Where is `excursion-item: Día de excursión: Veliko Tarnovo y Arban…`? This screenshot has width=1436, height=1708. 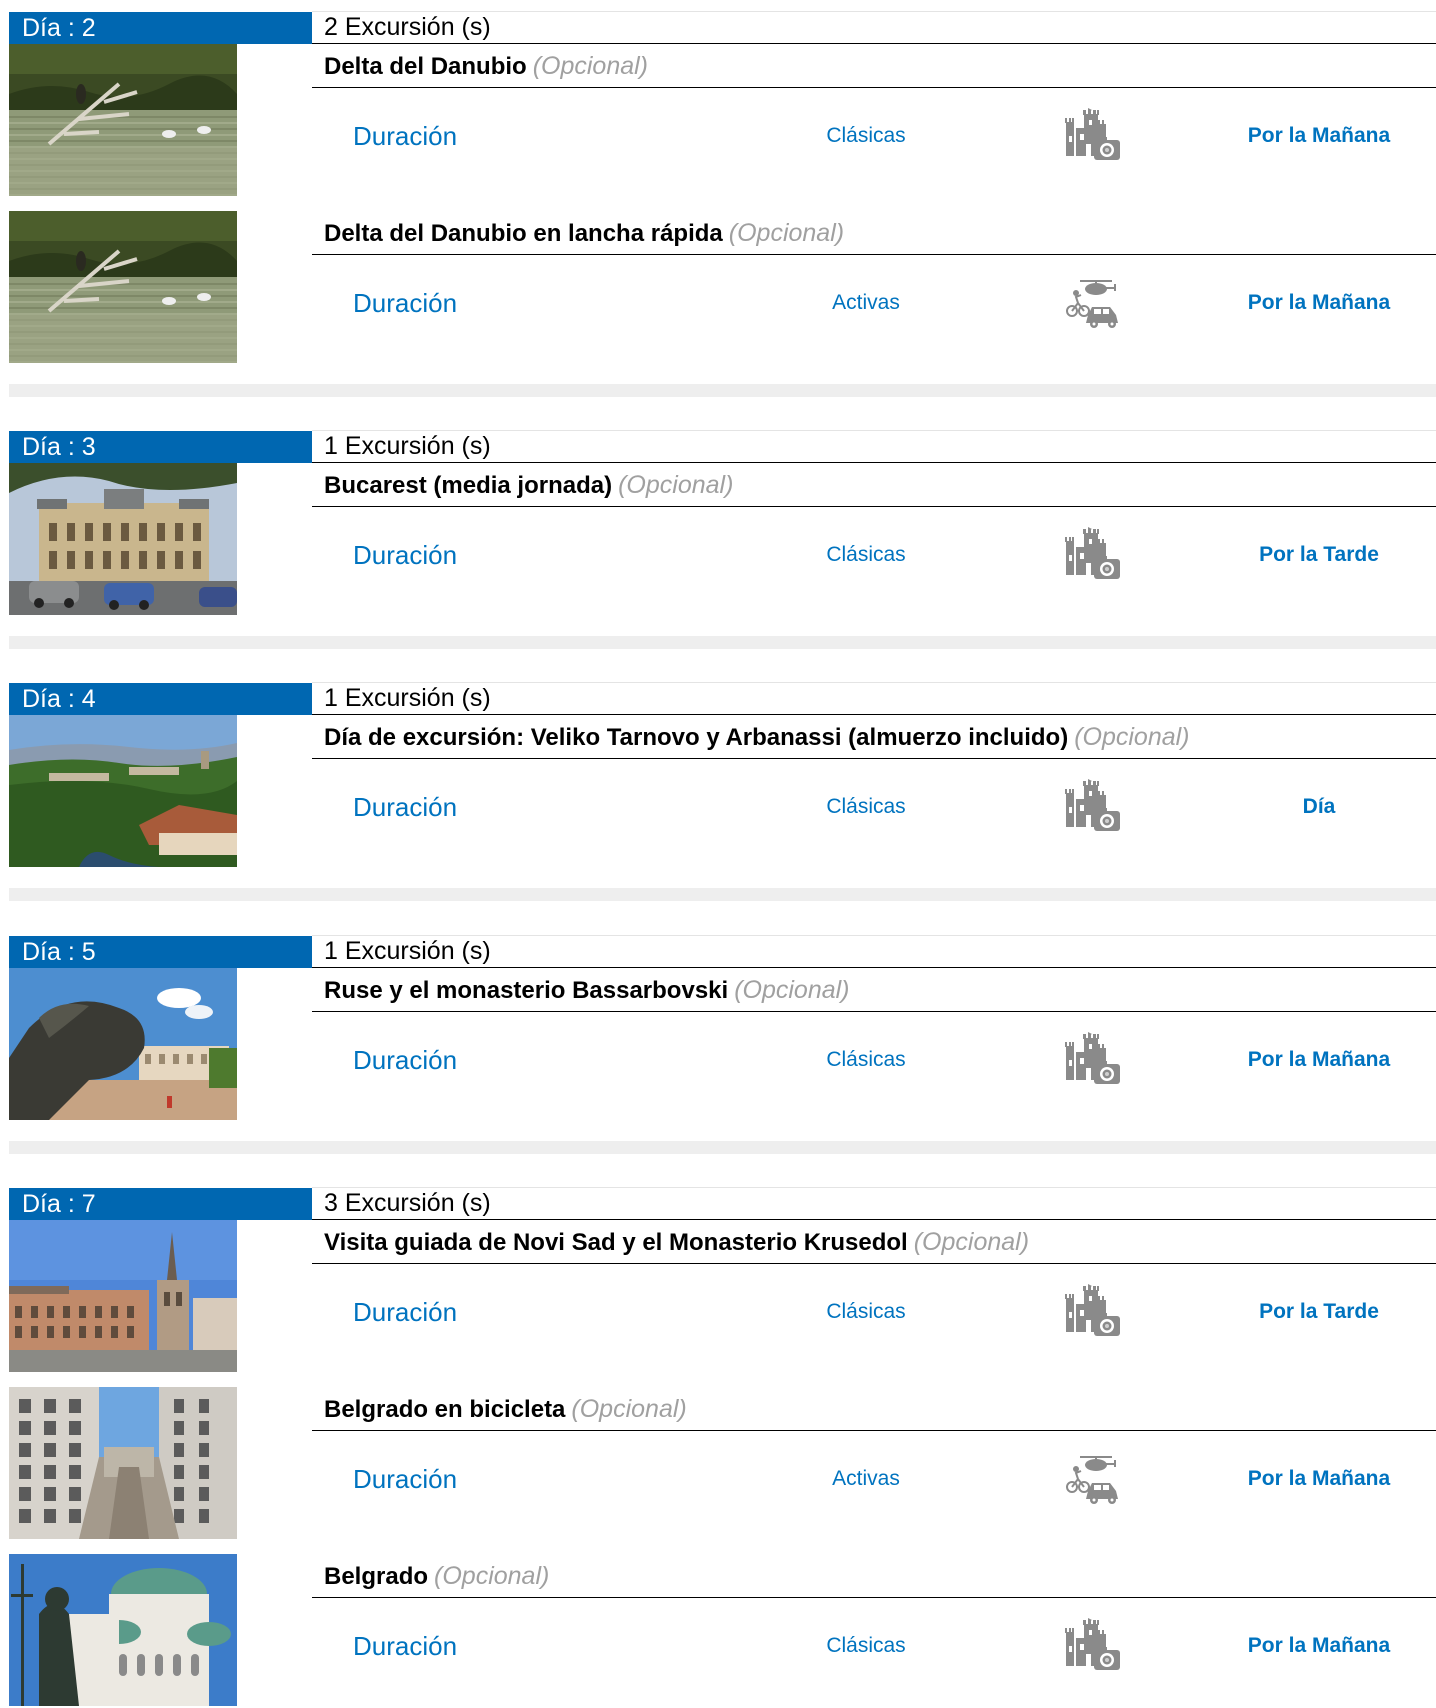
excursion-item: Día de excursión: Veliko Tarnovo y Arban… is located at coordinates (718, 792).